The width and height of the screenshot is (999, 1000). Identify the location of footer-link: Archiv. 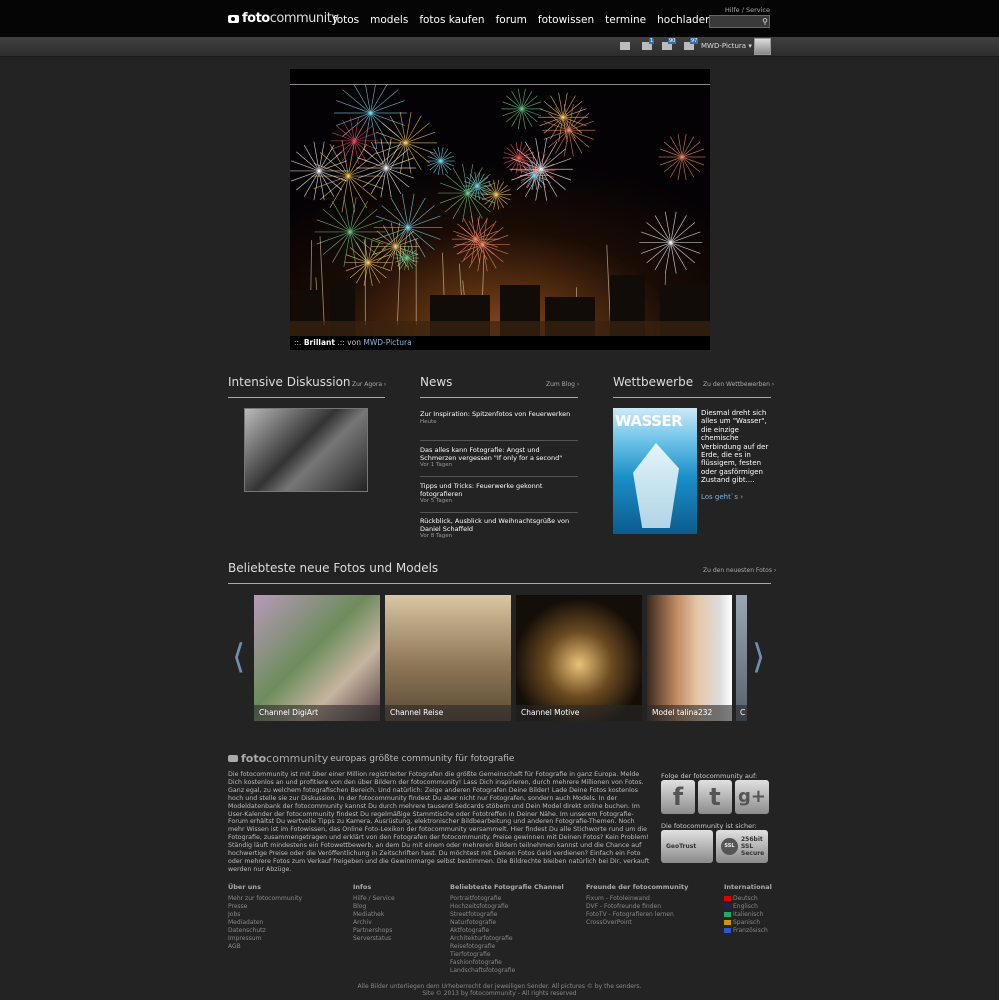
(374, 923).